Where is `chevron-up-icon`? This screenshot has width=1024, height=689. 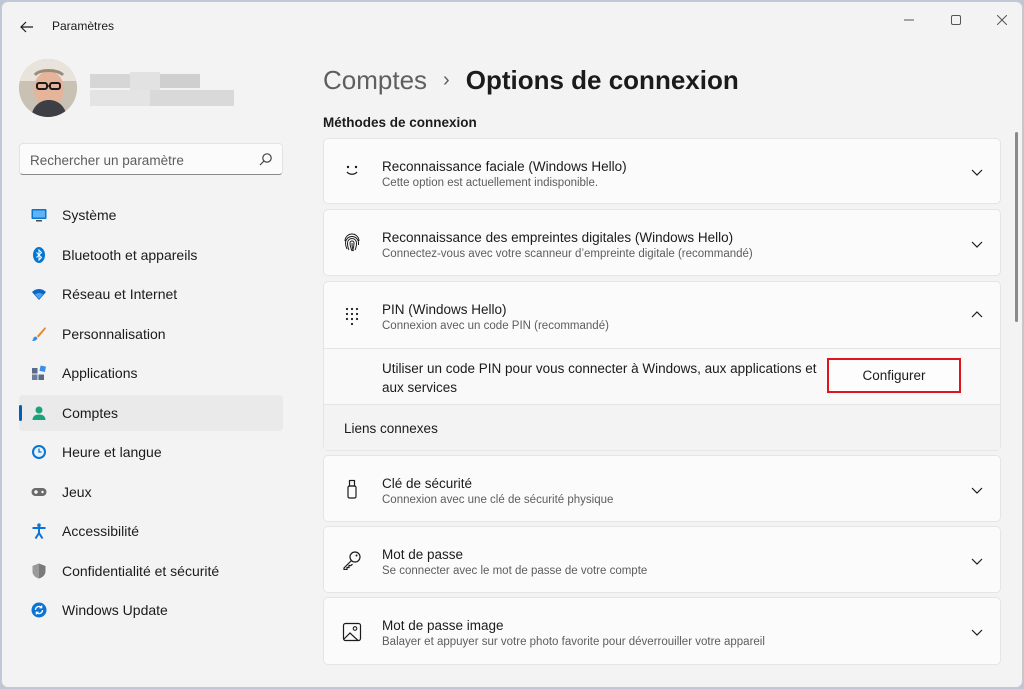 chevron-up-icon is located at coordinates (977, 315).